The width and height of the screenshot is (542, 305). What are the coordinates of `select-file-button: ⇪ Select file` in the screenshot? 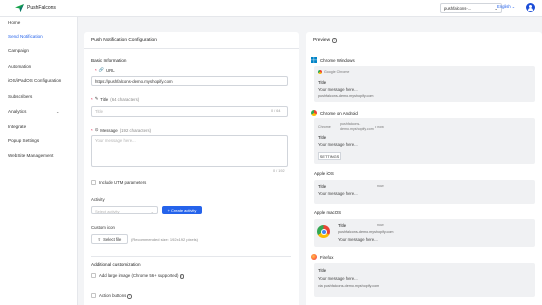 It's located at (109, 239).